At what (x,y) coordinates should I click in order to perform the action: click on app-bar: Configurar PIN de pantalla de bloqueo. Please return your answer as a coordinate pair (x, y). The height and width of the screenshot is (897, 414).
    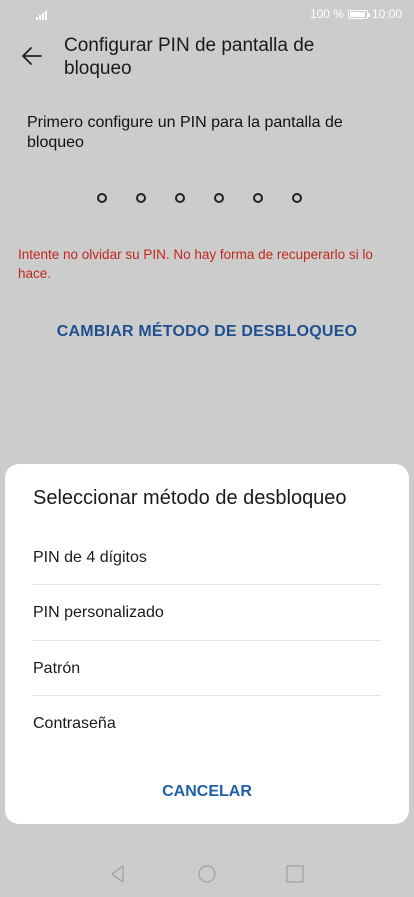
    Looking at the image, I should click on (207, 58).